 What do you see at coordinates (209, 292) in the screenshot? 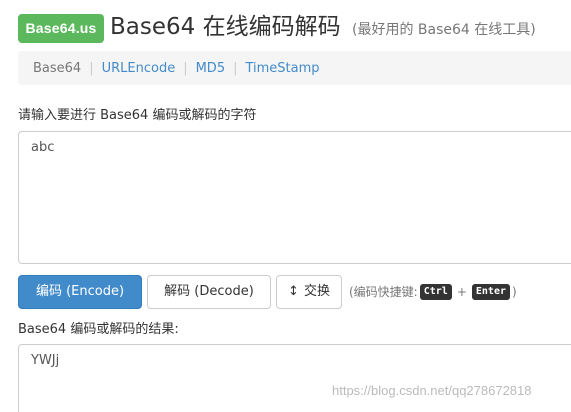
I see `decode-button: 解码 (Decode)` at bounding box center [209, 292].